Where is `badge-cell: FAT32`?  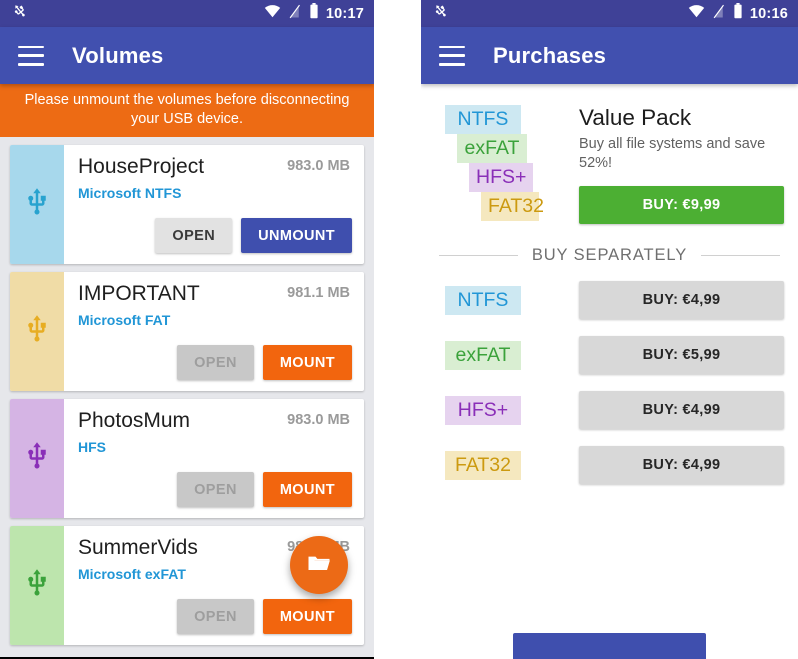 badge-cell: FAT32 is located at coordinates (503, 465).